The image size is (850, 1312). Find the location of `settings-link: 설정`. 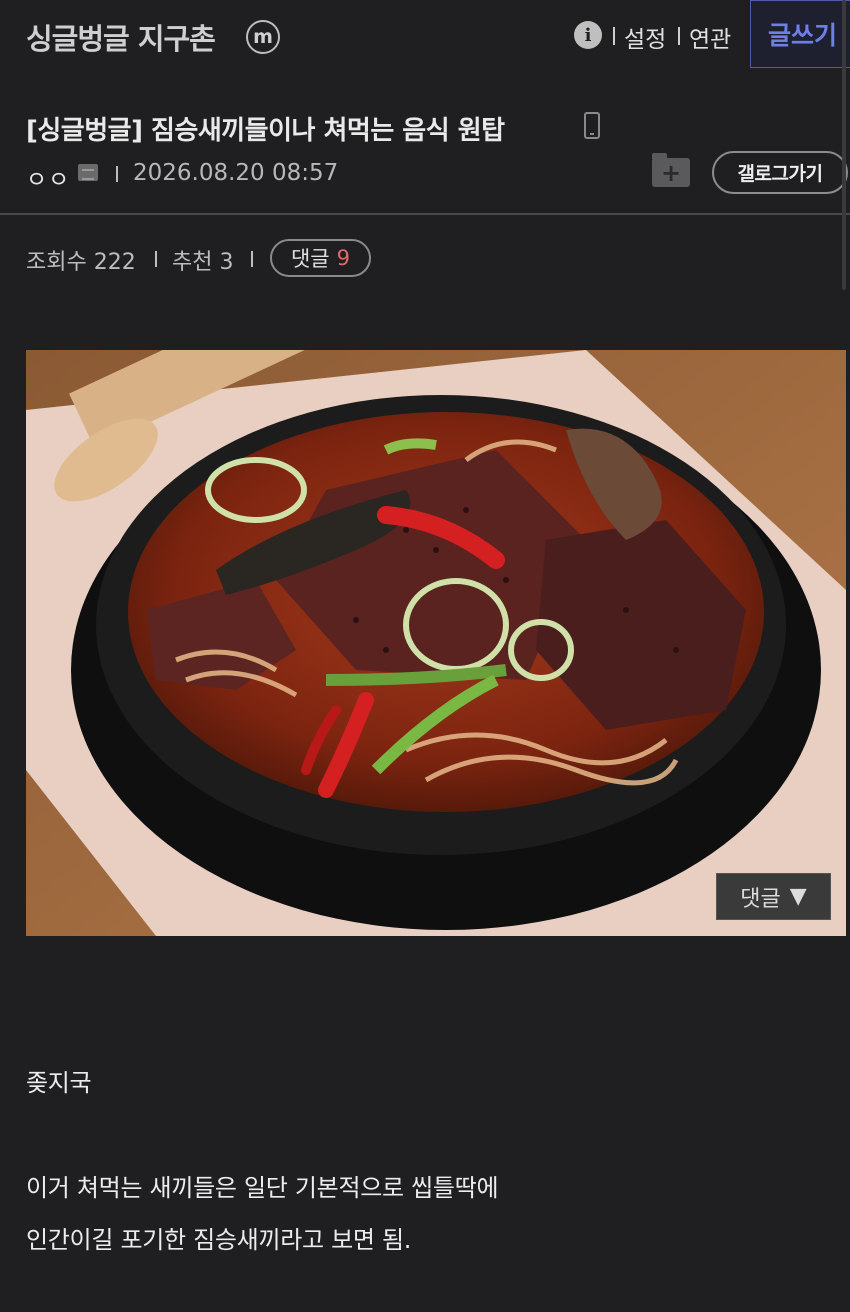

settings-link: 설정 is located at coordinates (645, 37).